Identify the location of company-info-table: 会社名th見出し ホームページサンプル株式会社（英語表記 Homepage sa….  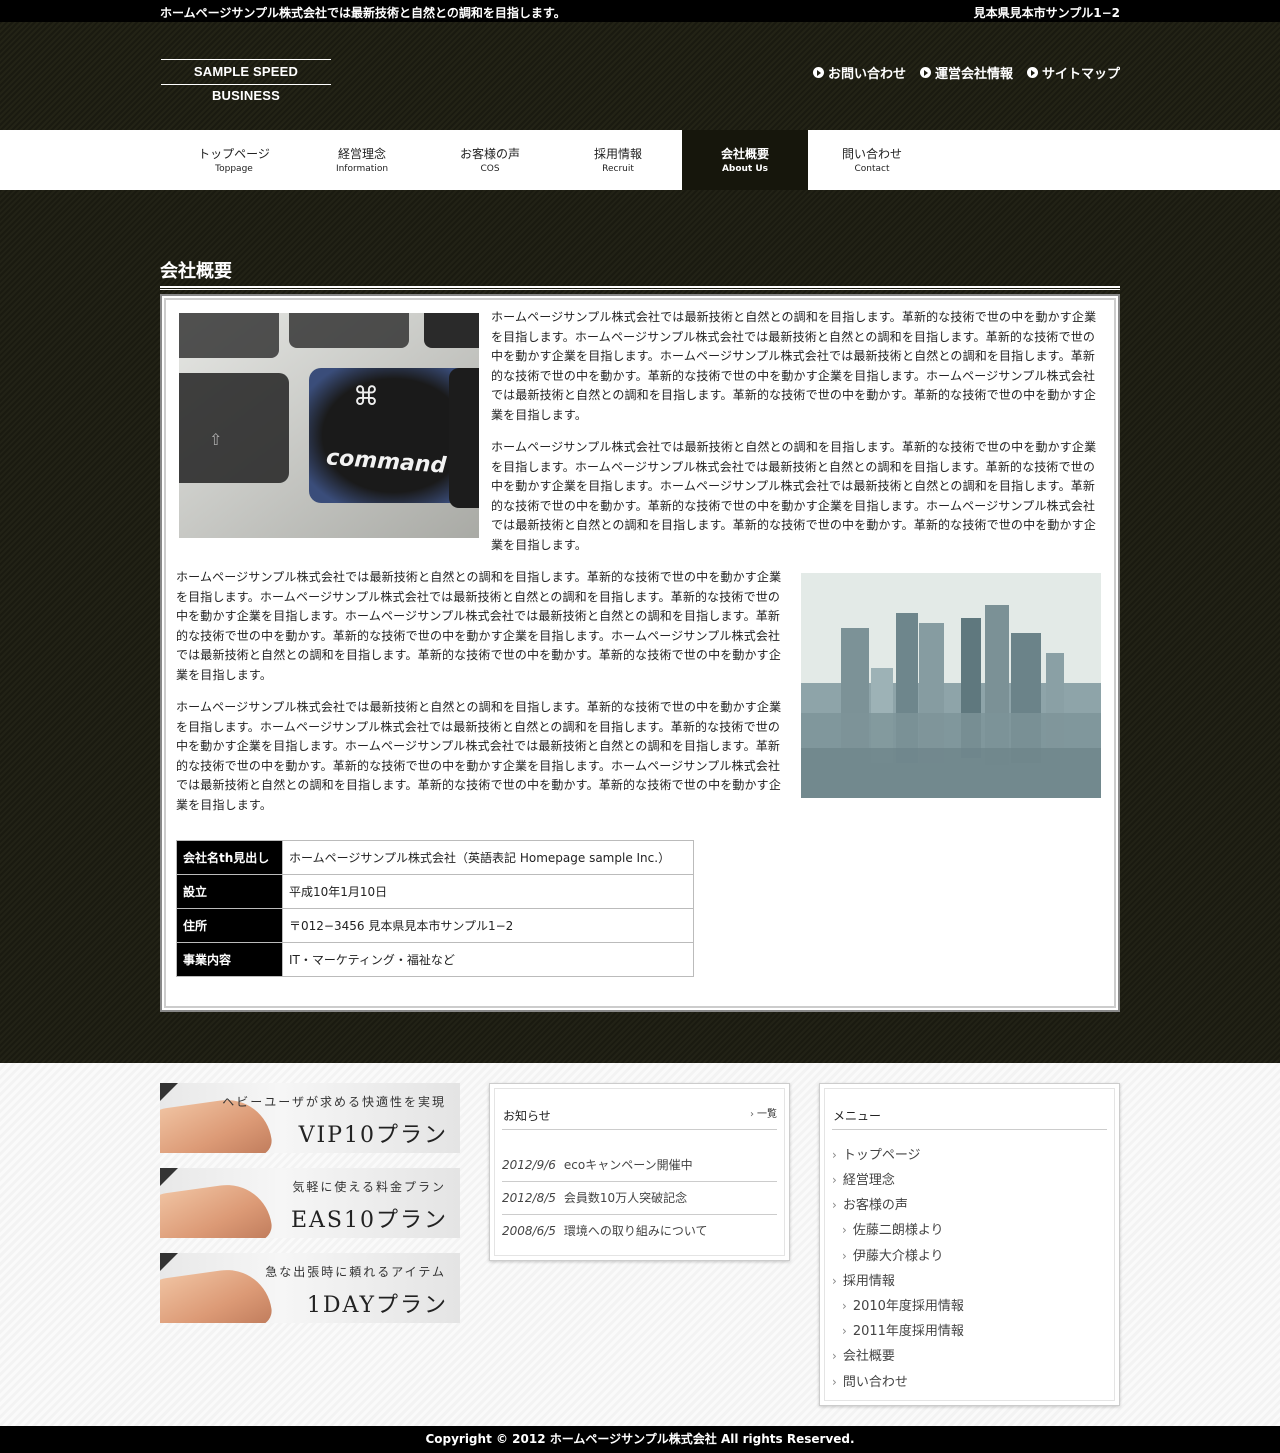
(435, 908).